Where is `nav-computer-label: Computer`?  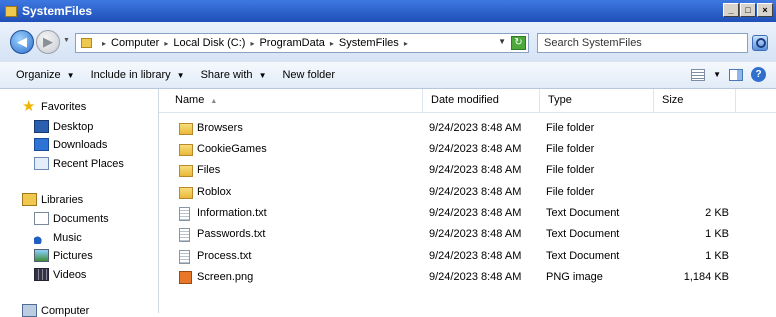
nav-computer-label: Computer is located at coordinates (65, 310).